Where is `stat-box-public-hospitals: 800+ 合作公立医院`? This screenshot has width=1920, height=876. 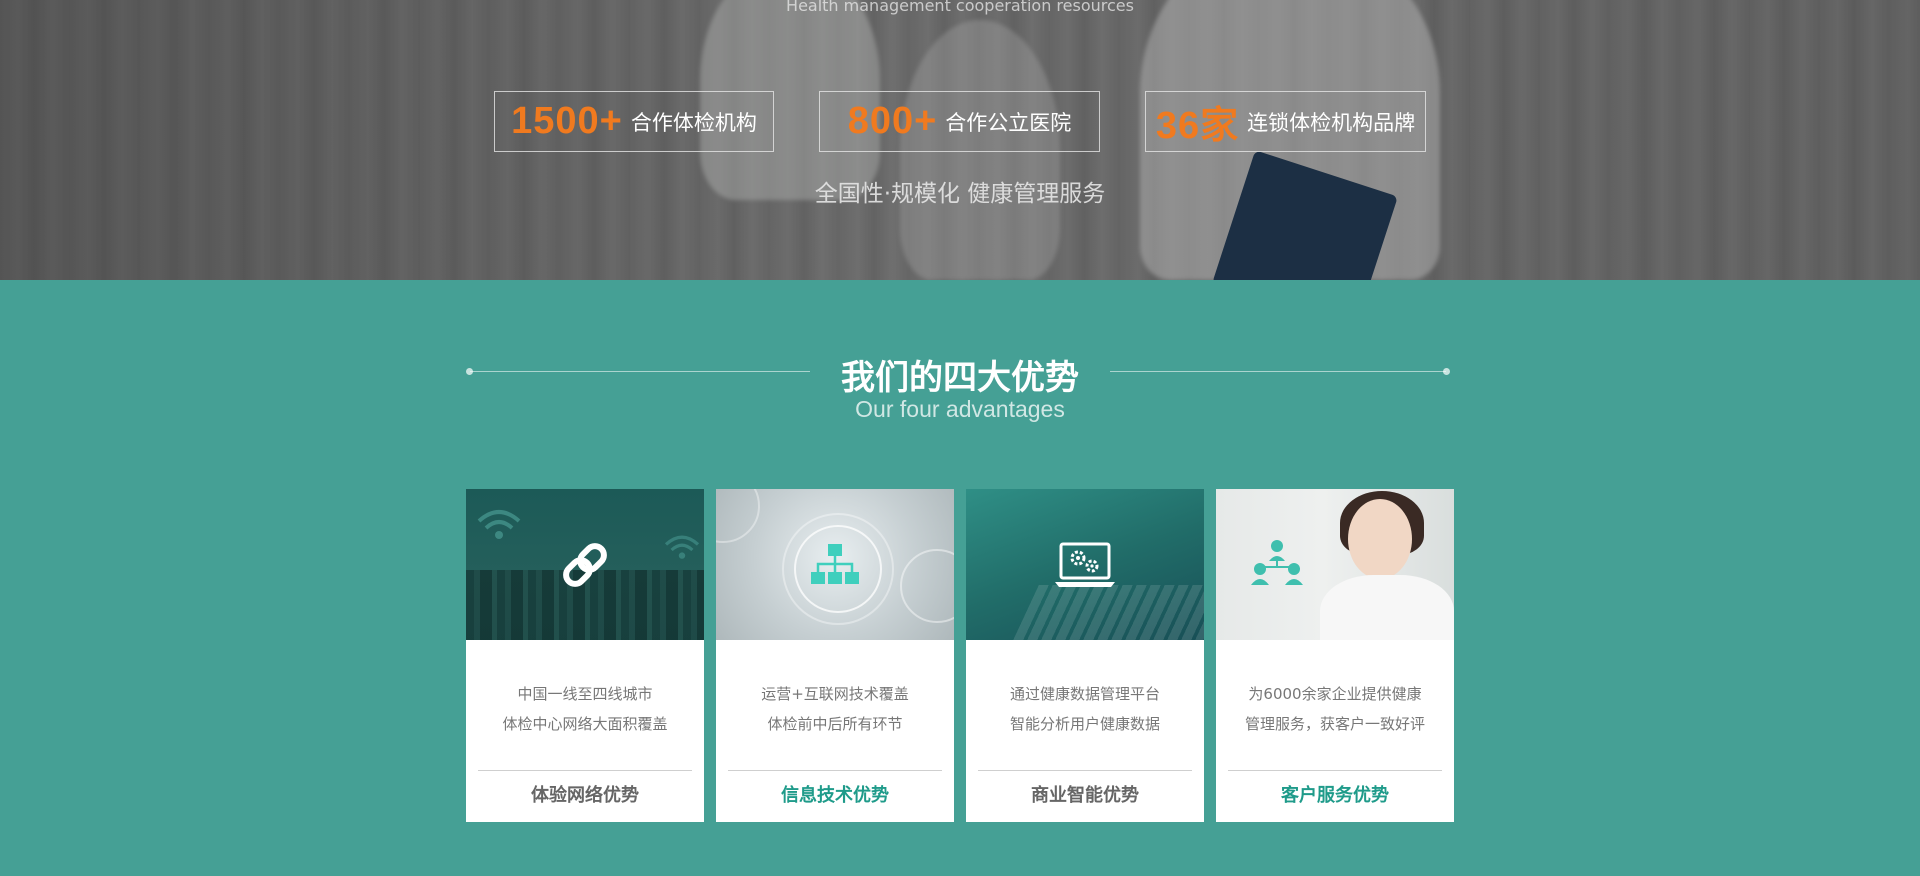 stat-box-public-hospitals: 800+ 合作公立医院 is located at coordinates (959, 121).